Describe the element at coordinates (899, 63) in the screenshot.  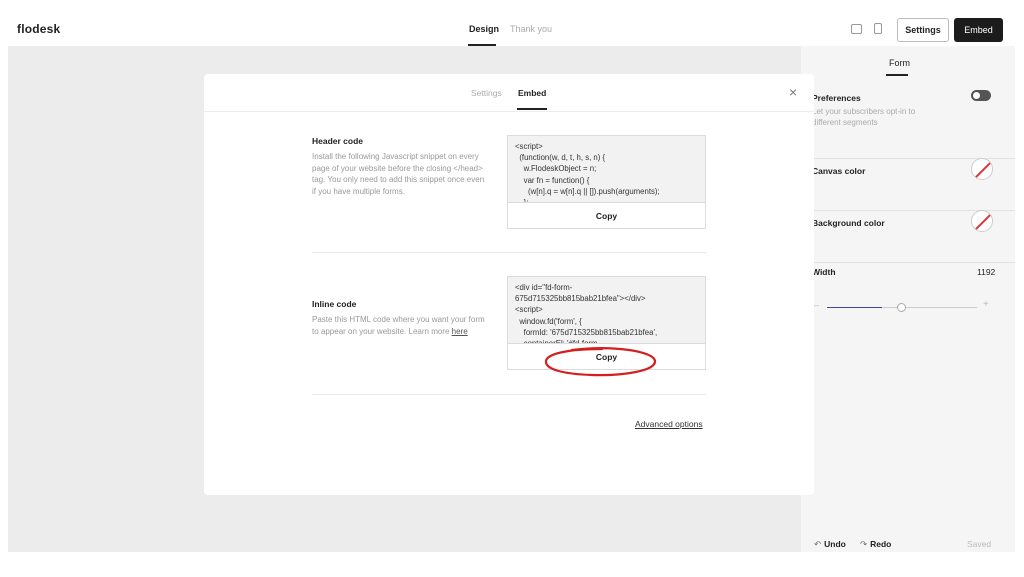
I see `tab-form: Form` at that location.